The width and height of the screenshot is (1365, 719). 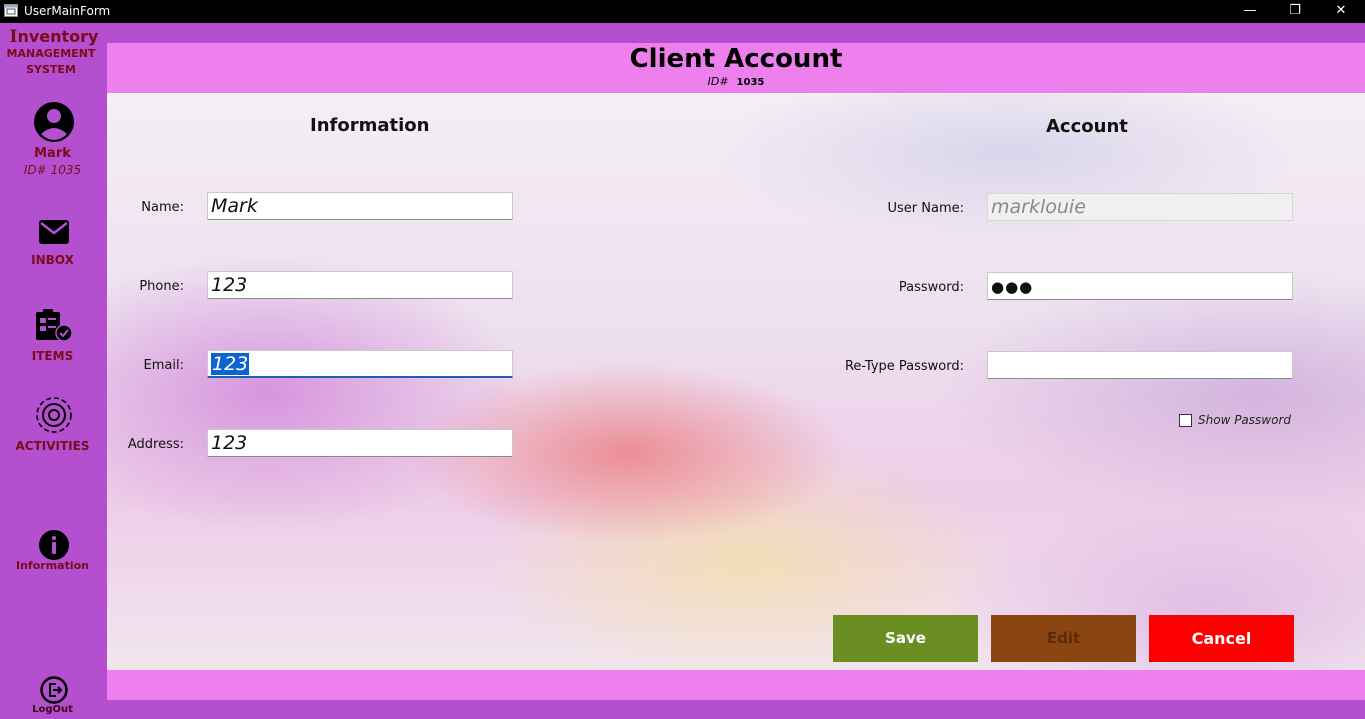 What do you see at coordinates (1140, 365) in the screenshot?
I see `retype-password-field` at bounding box center [1140, 365].